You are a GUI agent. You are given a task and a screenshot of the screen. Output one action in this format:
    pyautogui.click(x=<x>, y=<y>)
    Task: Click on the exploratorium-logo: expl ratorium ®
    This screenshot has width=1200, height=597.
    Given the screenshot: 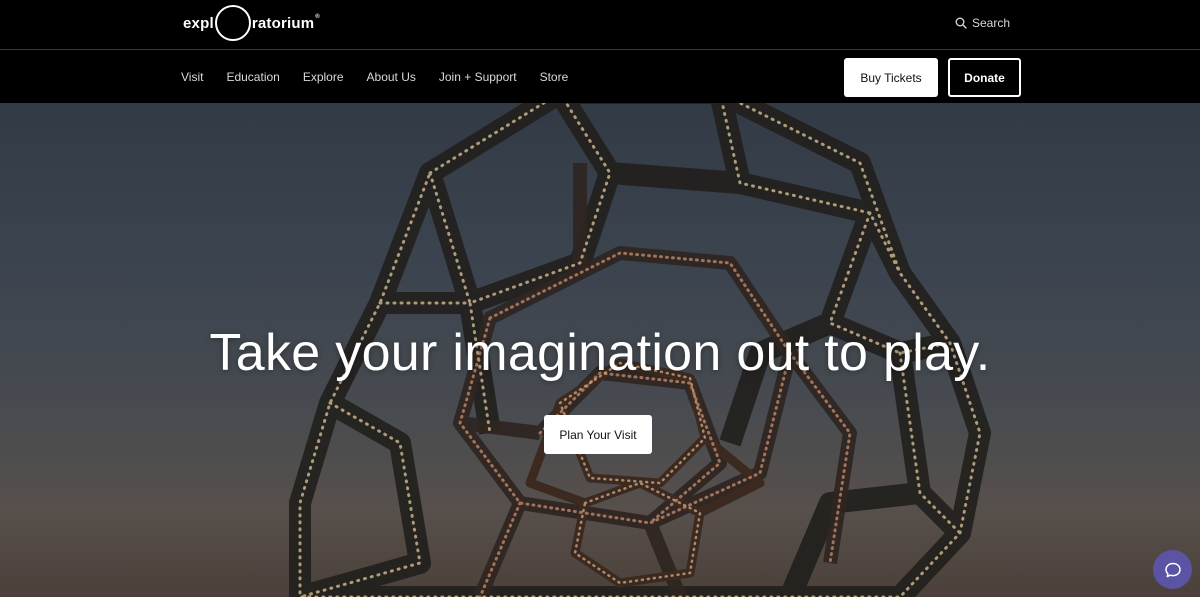 What is the action you would take?
    pyautogui.click(x=251, y=23)
    